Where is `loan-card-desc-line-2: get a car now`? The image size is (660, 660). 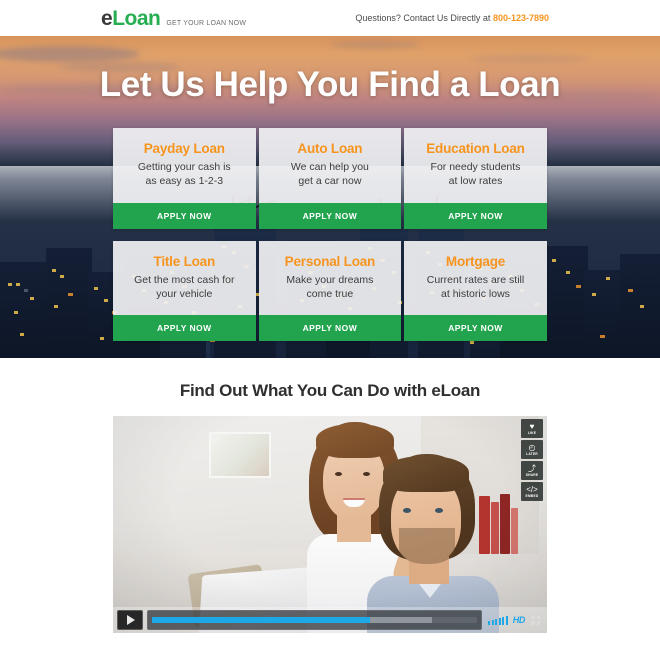 loan-card-desc-line-2: get a car now is located at coordinates (330, 180).